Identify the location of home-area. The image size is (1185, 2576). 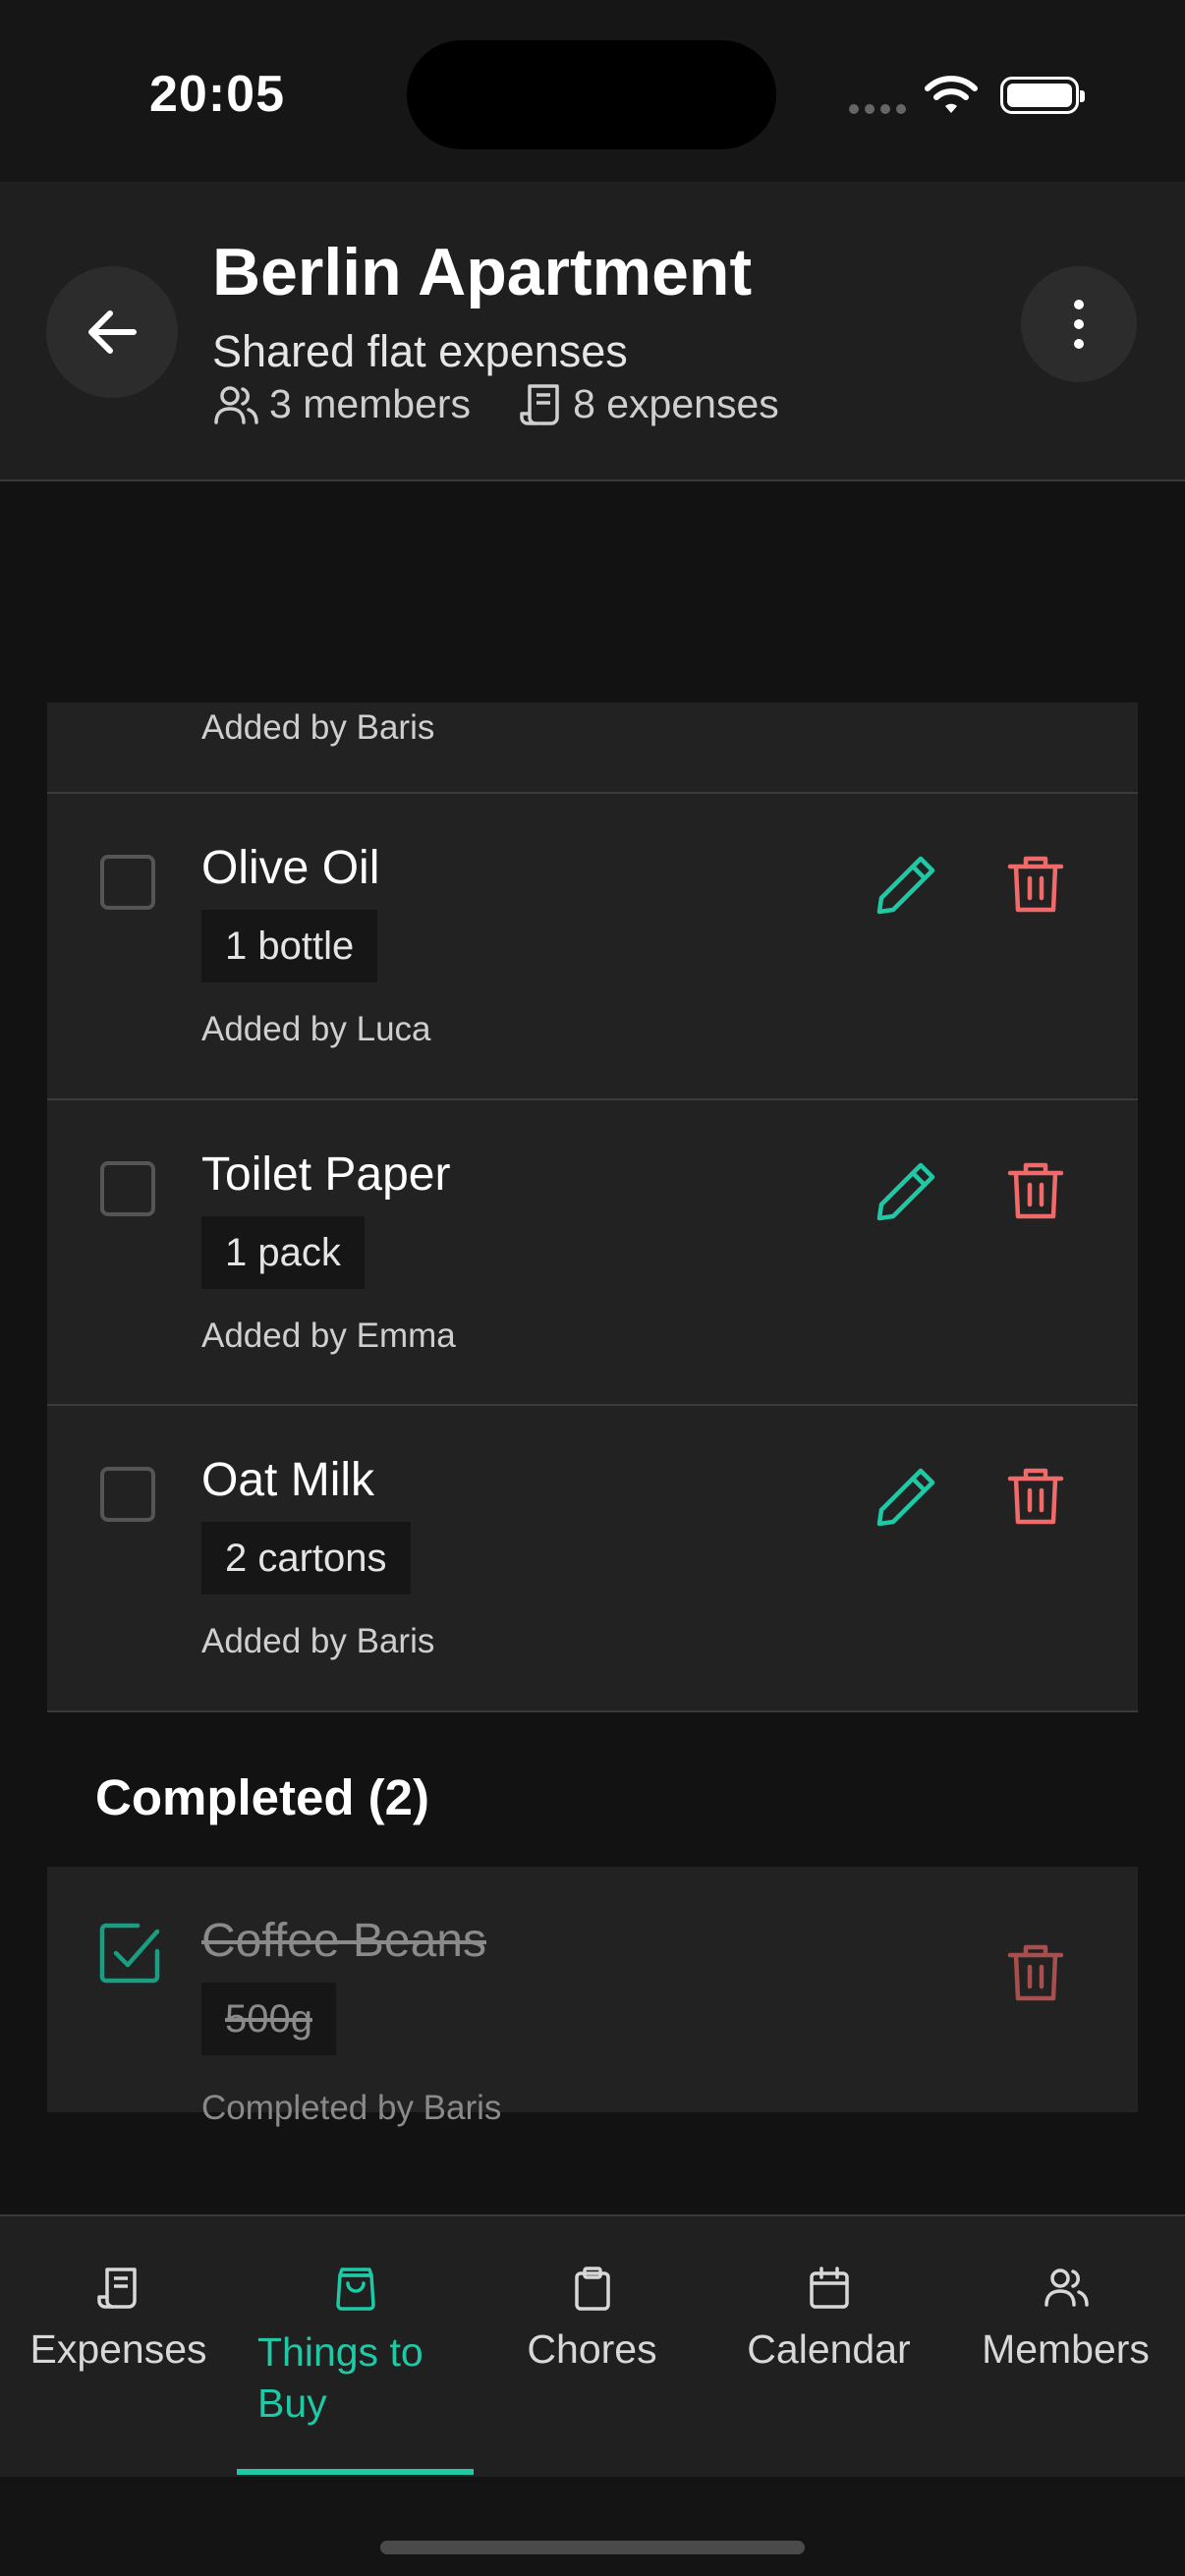
(592, 2526).